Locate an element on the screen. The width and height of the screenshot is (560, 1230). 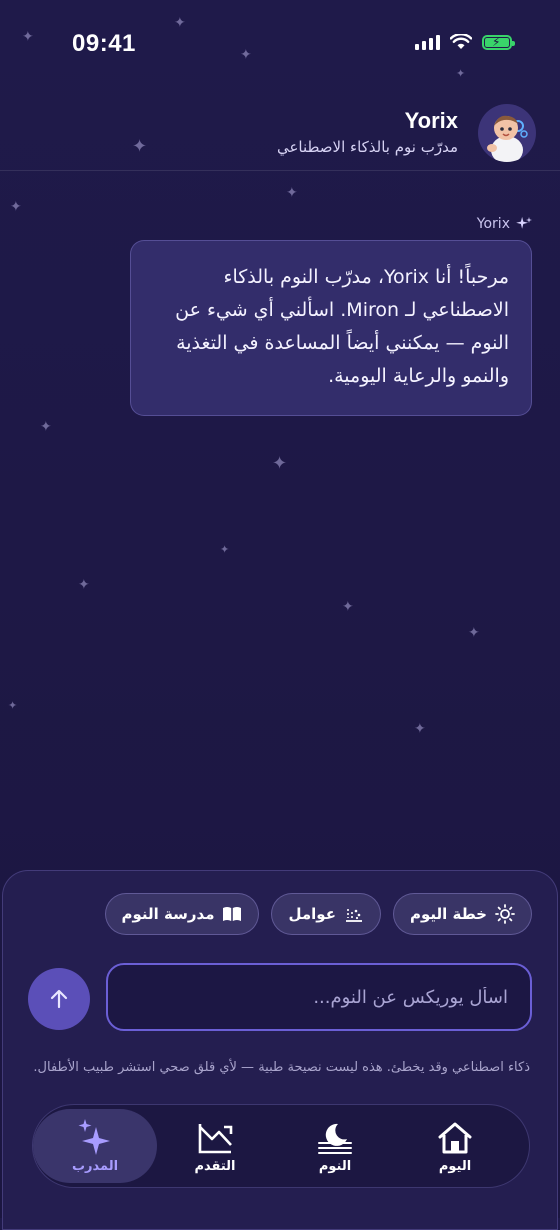
tab-label: اليوم is located at coordinates (455, 1166).